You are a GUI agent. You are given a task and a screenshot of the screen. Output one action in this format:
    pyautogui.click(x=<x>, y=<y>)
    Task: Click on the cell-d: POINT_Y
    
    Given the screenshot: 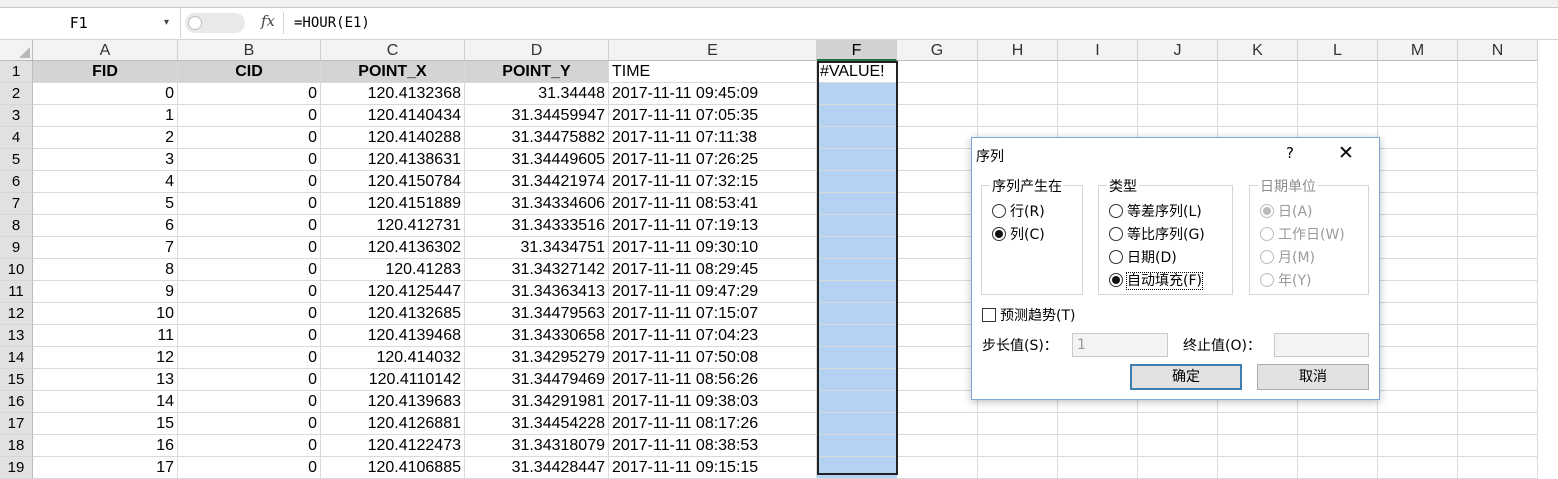 What is the action you would take?
    pyautogui.click(x=537, y=72)
    